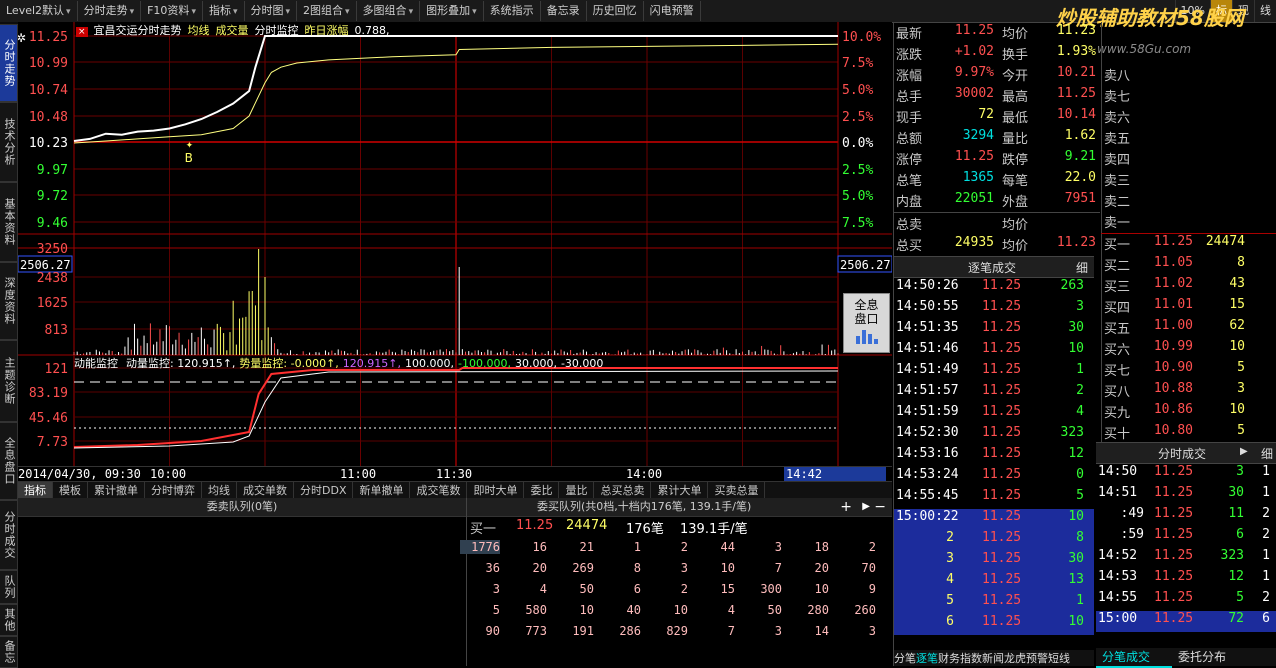 This screenshot has width=1276, height=668. I want to click on tick-footer-tab-6: 预警, so click(1037, 658).